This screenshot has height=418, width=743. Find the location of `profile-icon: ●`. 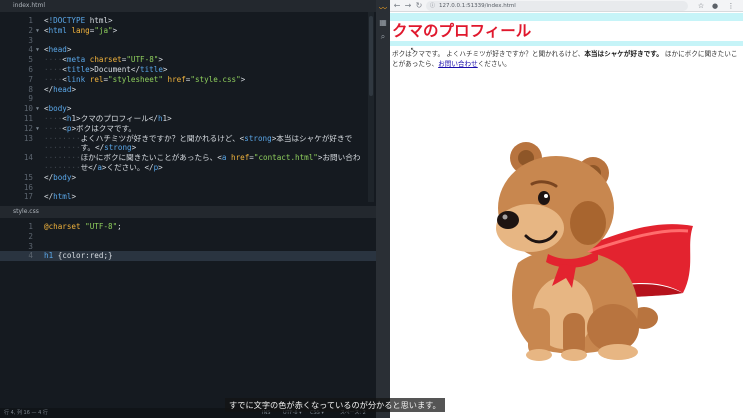

profile-icon: ● is located at coordinates (715, 6).